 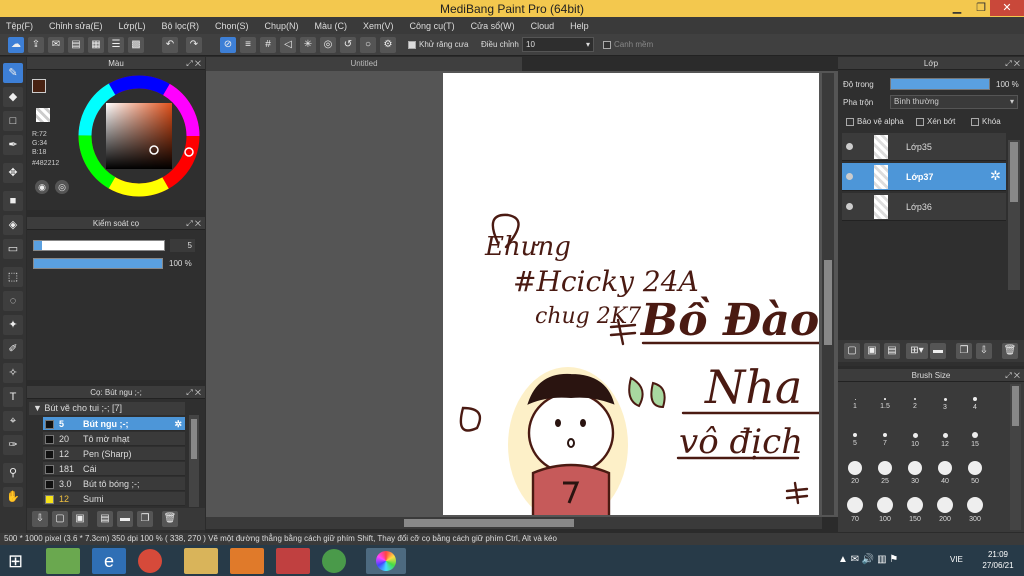 I want to click on hand-tool-icon: ✋, so click(x=13, y=497).